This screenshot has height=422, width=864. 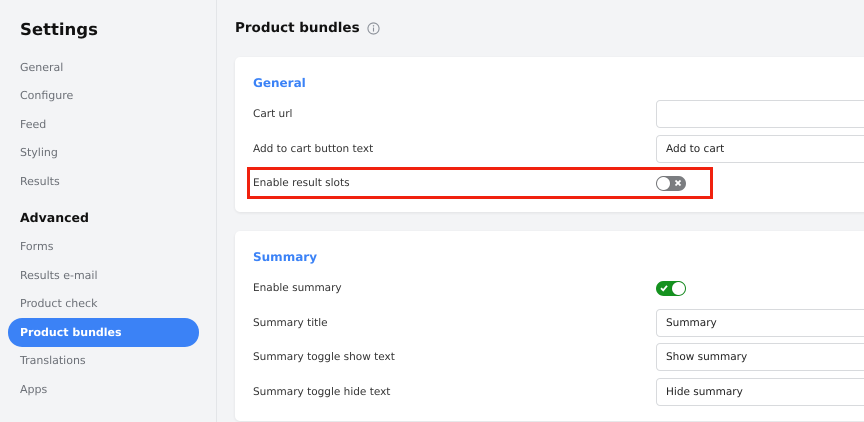 What do you see at coordinates (373, 28) in the screenshot?
I see `info-icon` at bounding box center [373, 28].